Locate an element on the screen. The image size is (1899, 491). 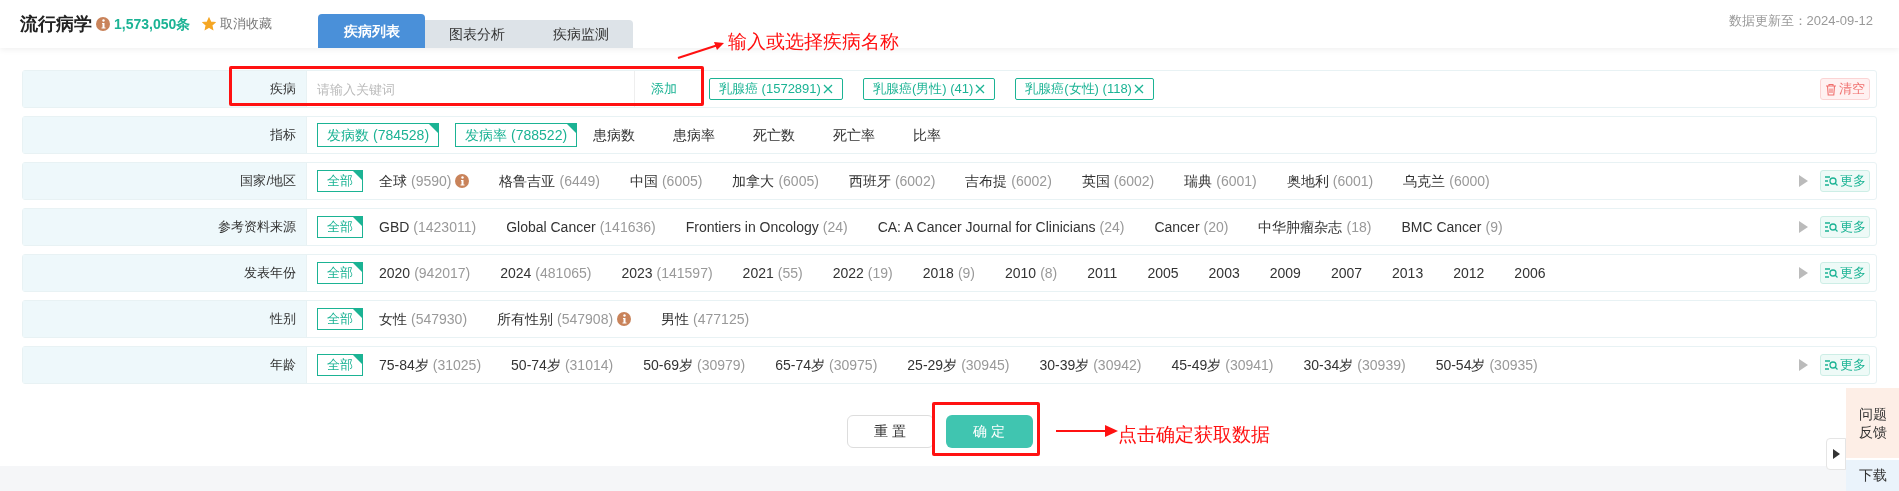
filter-option: 吉布提 (6002) is located at coordinates (1008, 181).